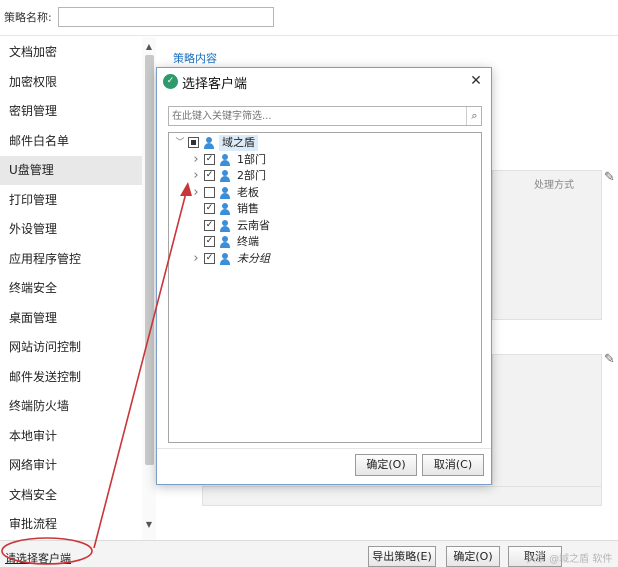  I want to click on search-box: ⌕, so click(325, 116).